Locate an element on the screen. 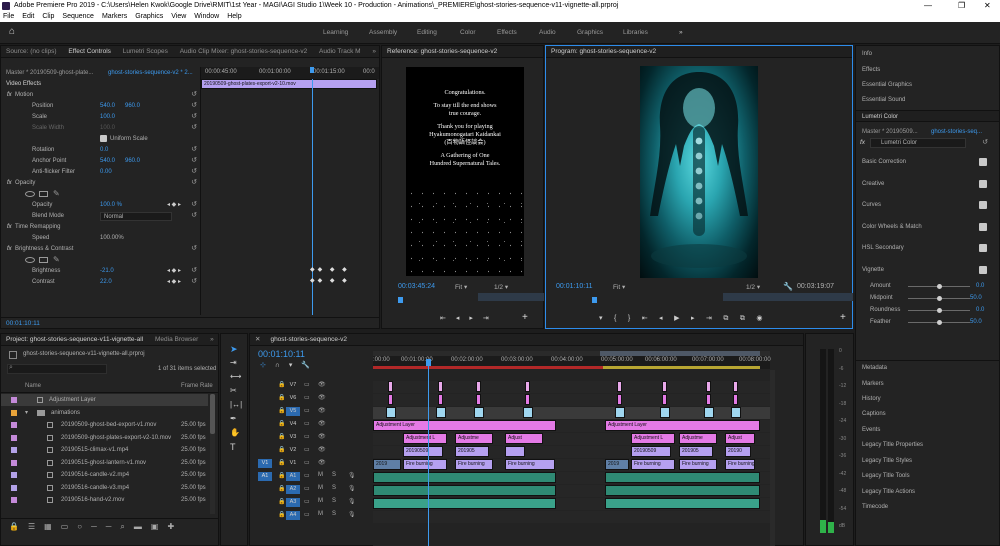 The height and width of the screenshot is (546, 1000). panel-events: Events is located at coordinates (927, 430).